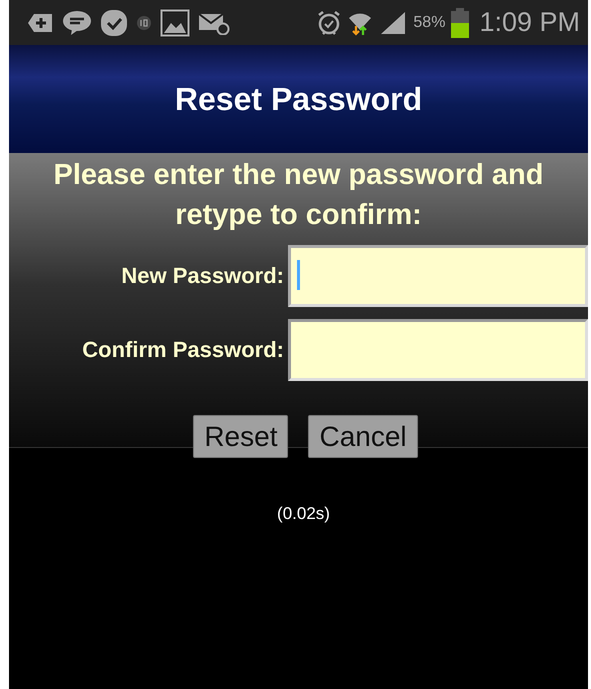 The width and height of the screenshot is (591, 689). Describe the element at coordinates (298, 275) in the screenshot. I see `text-cursor` at that location.